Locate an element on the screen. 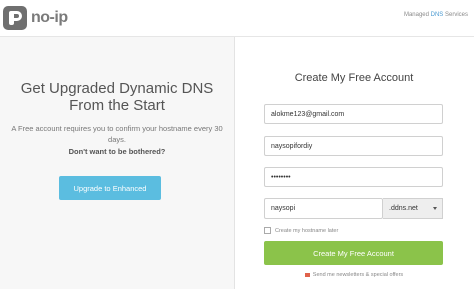 This screenshot has height=289, width=474. hostname-later-label: Create my hostname later is located at coordinates (307, 230).